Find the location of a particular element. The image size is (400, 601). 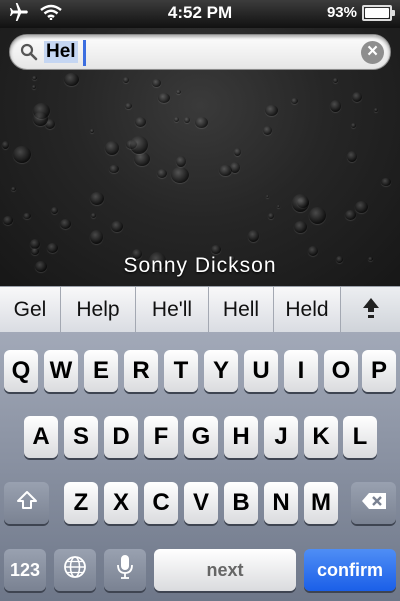

search-query-text: Hel is located at coordinates (61, 52).